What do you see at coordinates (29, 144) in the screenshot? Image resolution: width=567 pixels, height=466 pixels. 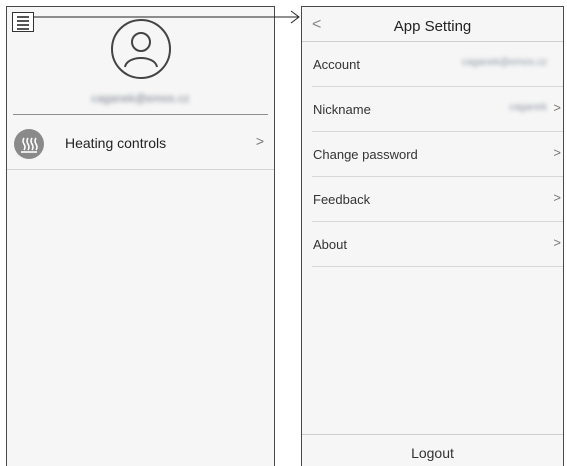 I see `heating-icon` at bounding box center [29, 144].